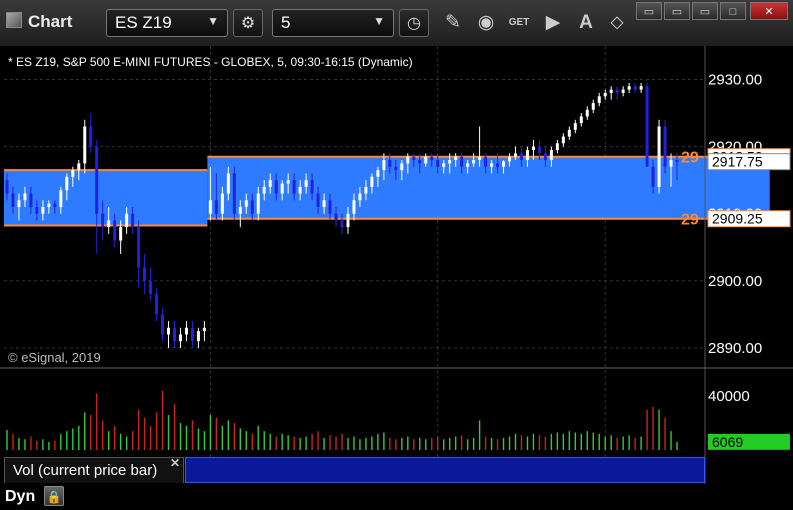 The height and width of the screenshot is (510, 793). I want to click on lock-icon: 🔒, so click(54, 497).